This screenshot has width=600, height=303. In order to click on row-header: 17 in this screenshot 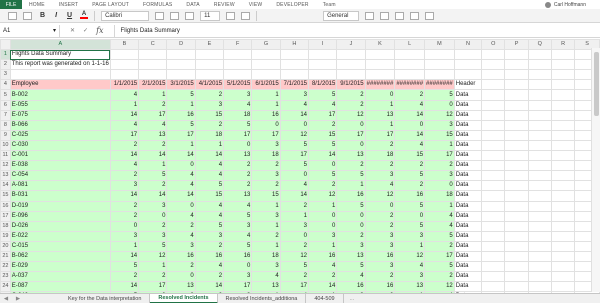, I will do `click(5, 216)`.